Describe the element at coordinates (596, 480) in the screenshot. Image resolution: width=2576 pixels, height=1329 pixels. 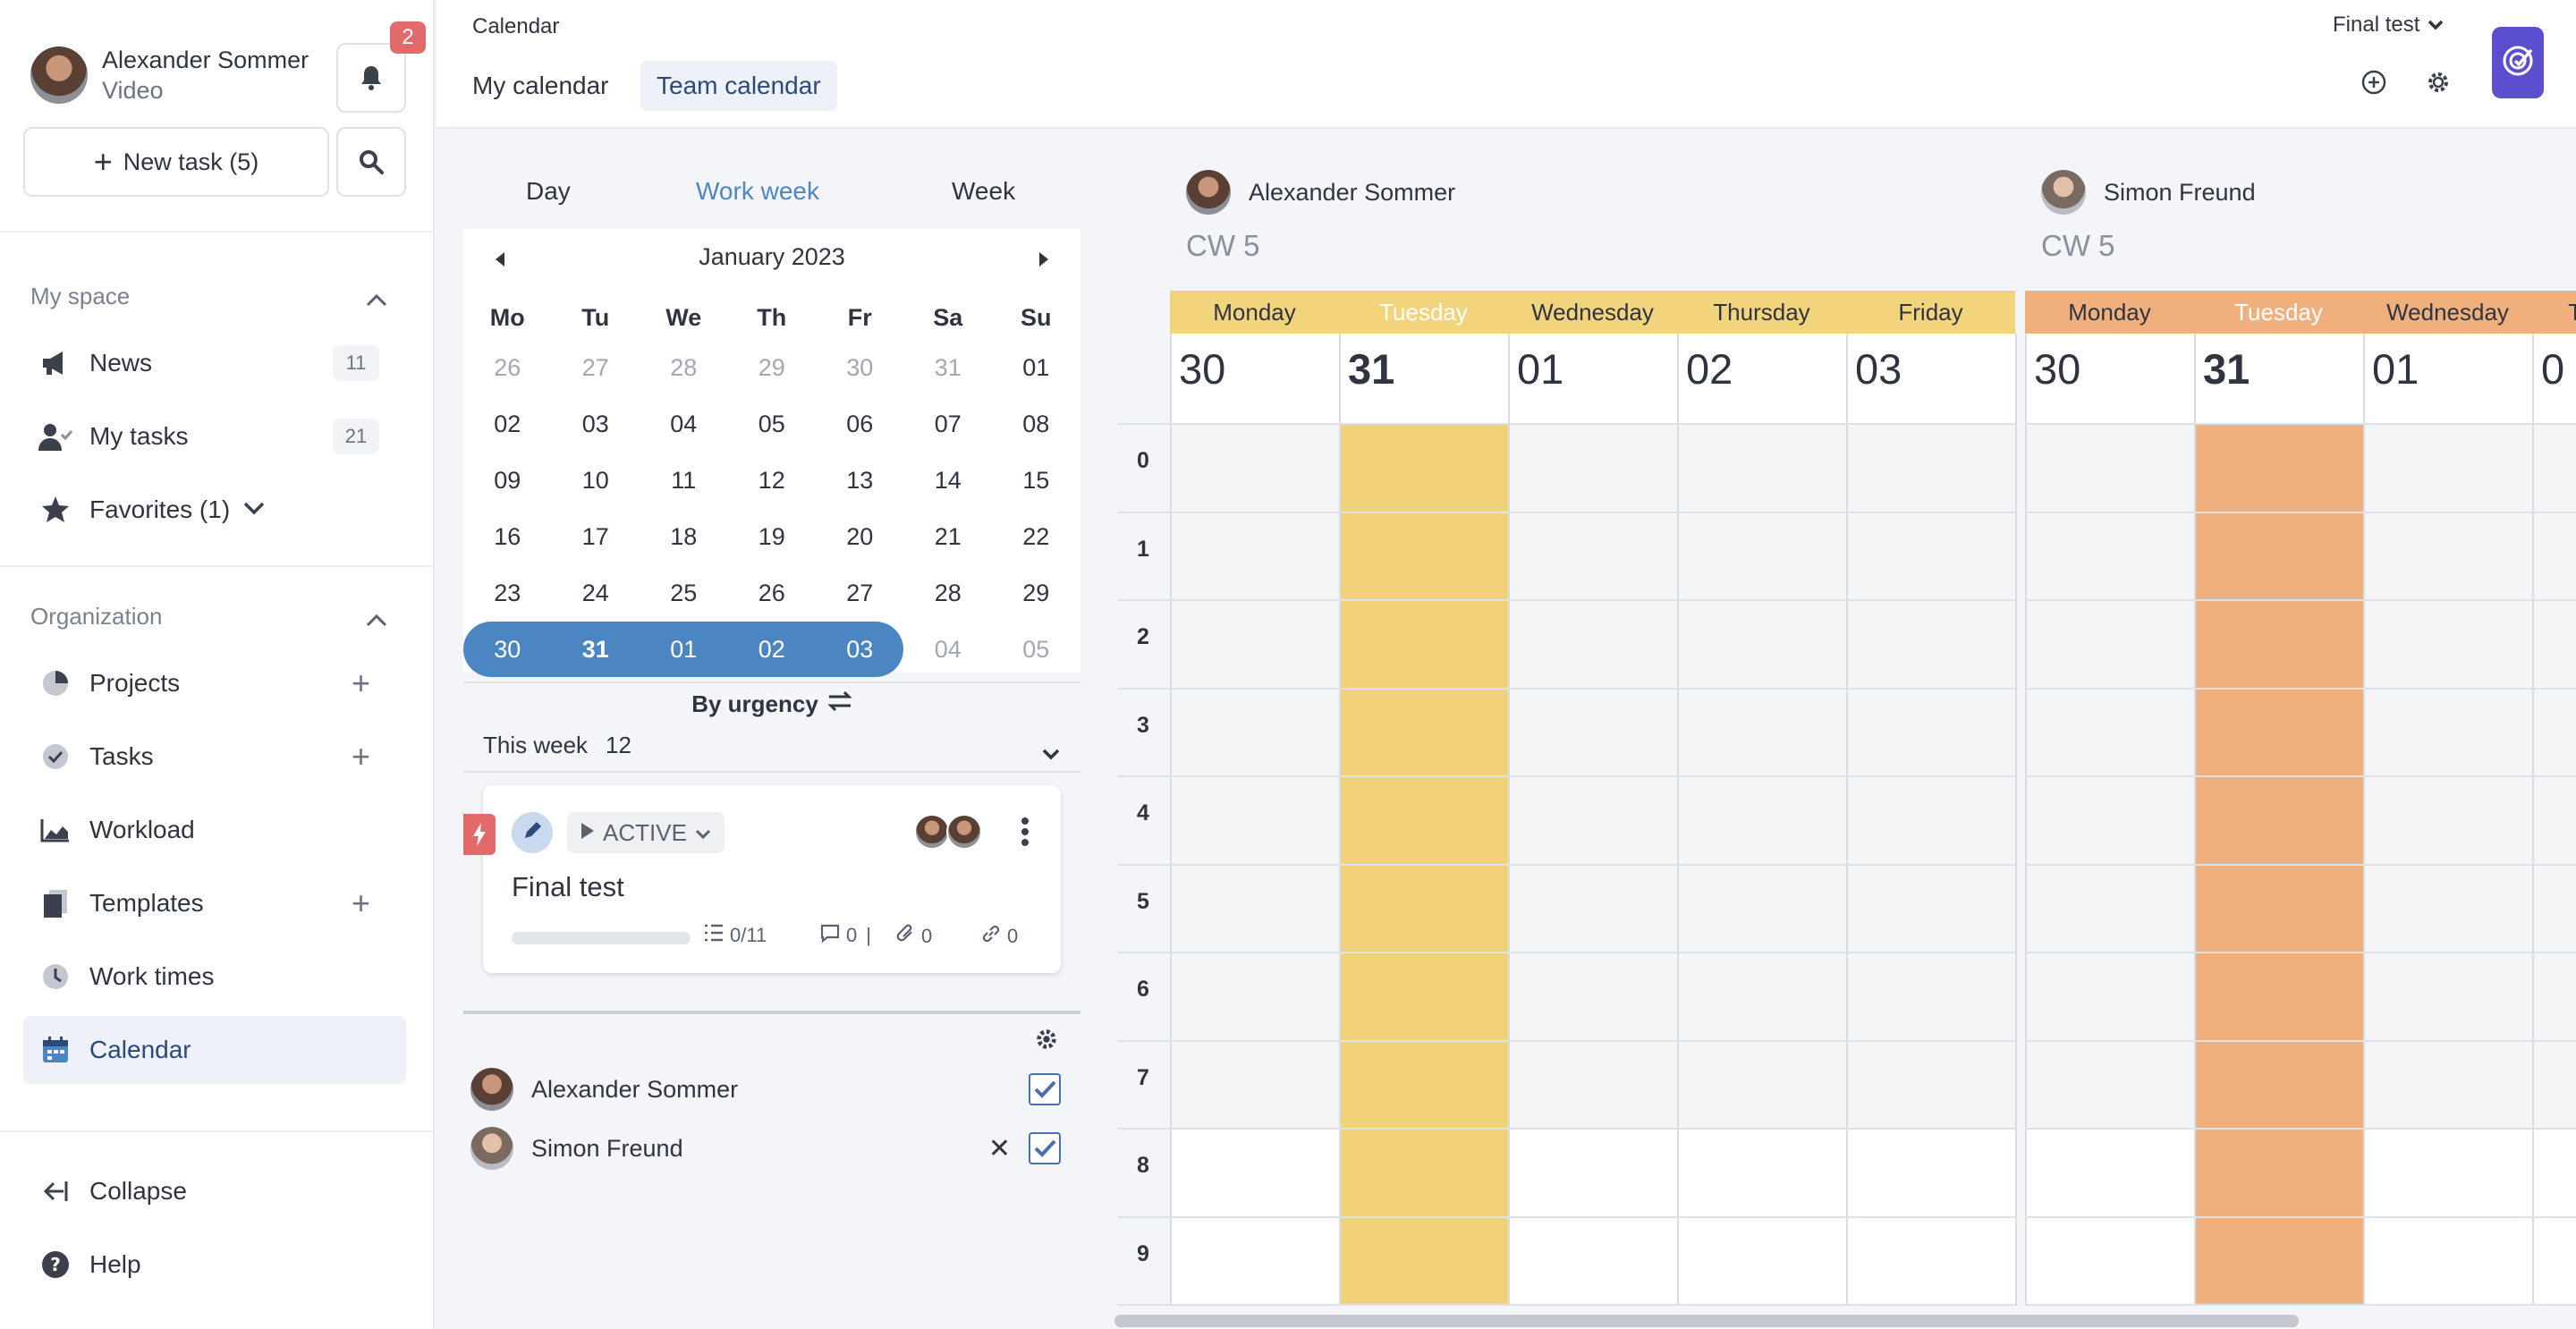
I see `calendar-day: 10` at that location.